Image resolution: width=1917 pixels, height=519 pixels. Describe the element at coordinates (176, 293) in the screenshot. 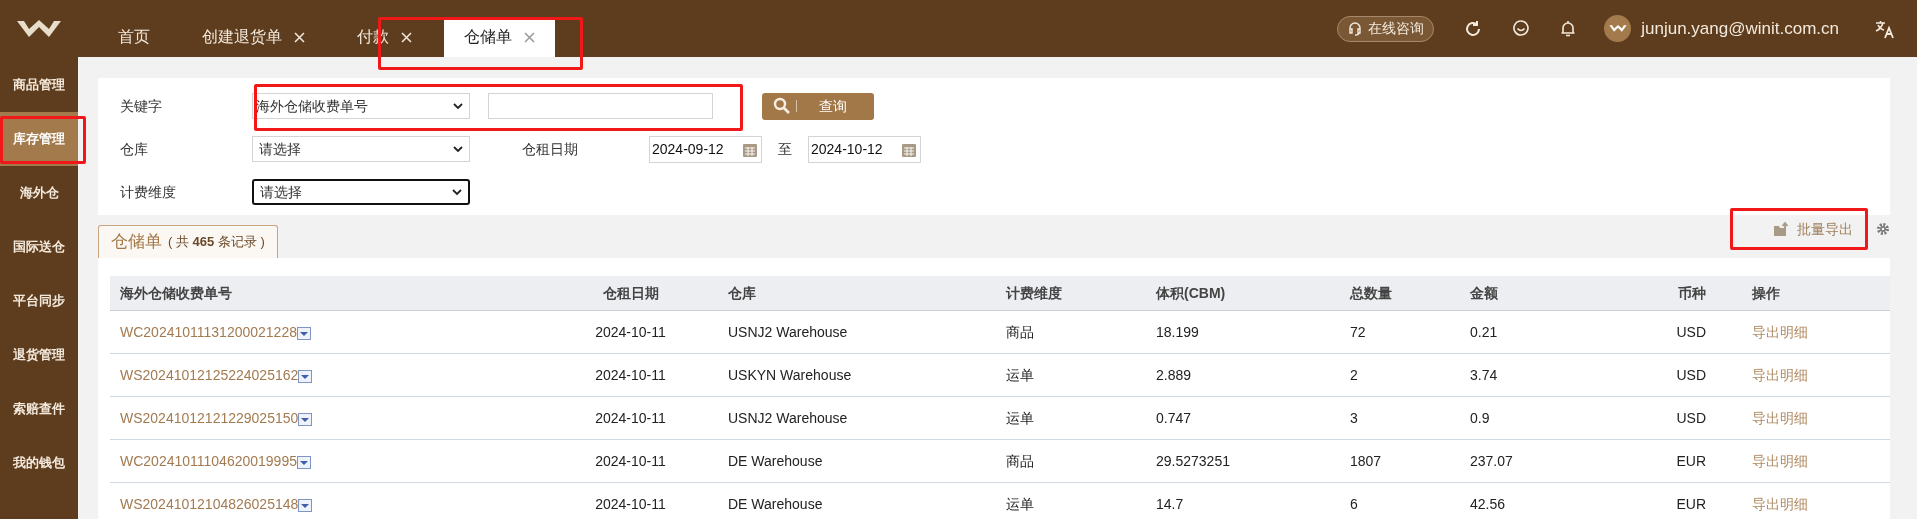

I see `column-header: 海外仓储收费单号` at that location.